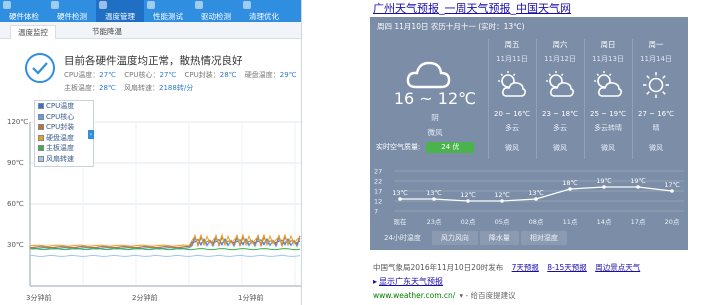  What do you see at coordinates (543, 238) in the screenshot?
I see `tab-humidity: 相对湿度` at bounding box center [543, 238].